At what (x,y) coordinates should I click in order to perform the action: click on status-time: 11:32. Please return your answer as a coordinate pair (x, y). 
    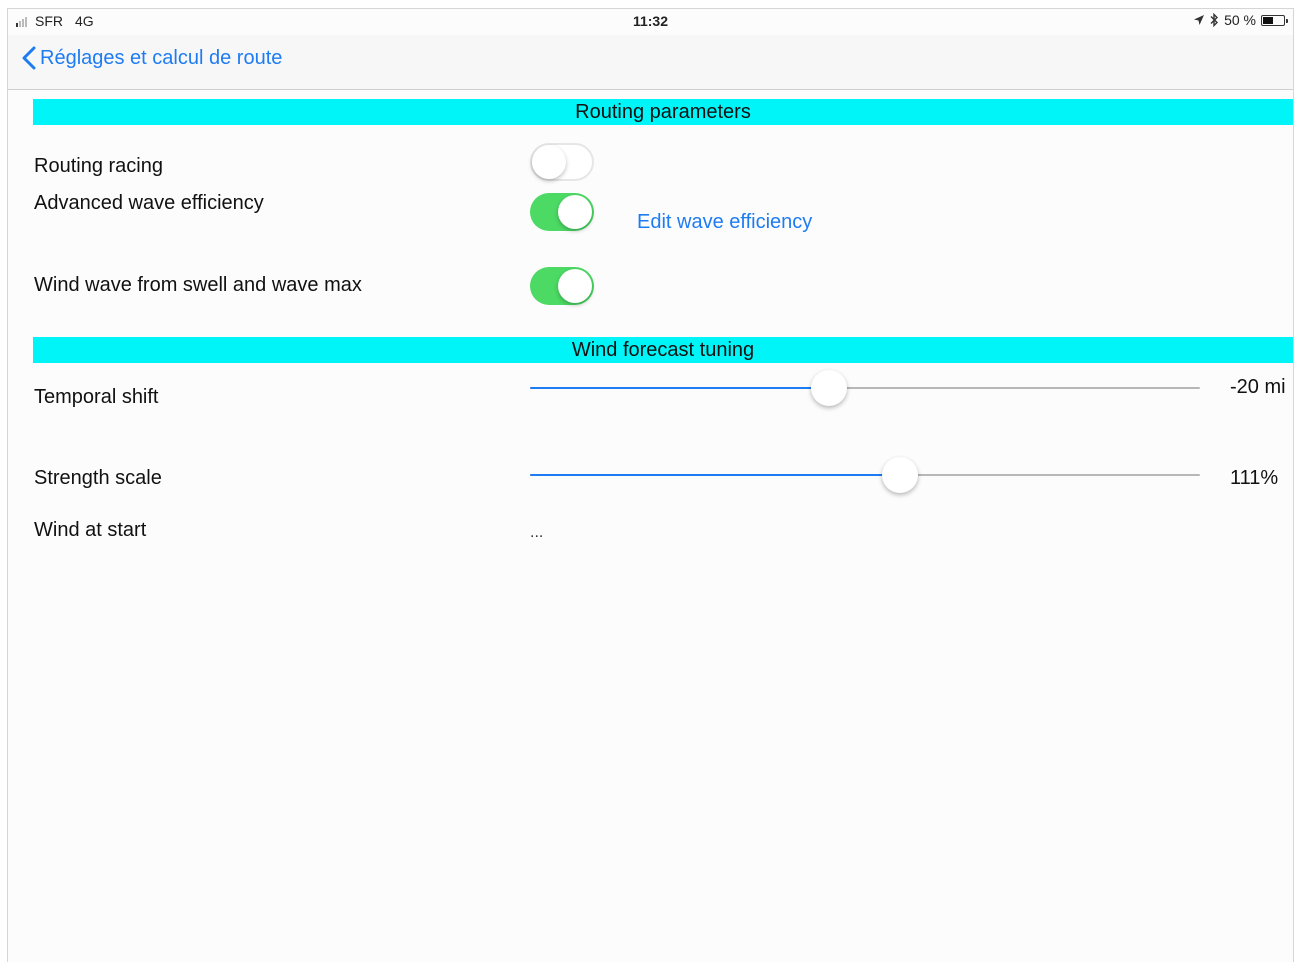
    Looking at the image, I should click on (650, 21).